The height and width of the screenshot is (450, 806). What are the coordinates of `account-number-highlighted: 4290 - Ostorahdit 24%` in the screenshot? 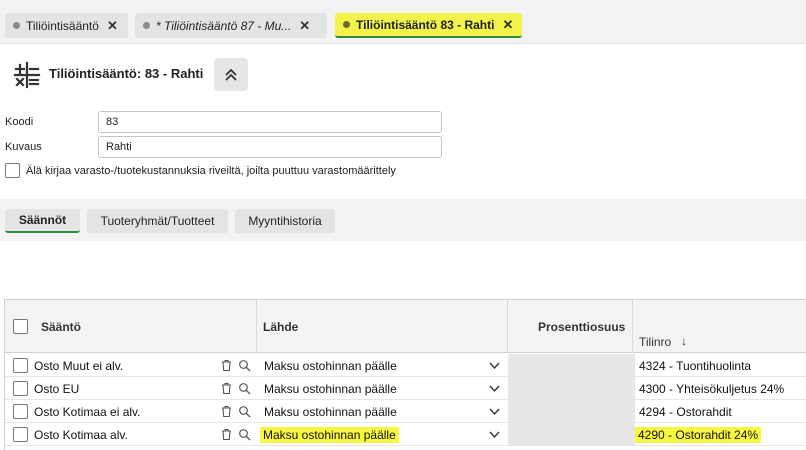 It's located at (698, 435).